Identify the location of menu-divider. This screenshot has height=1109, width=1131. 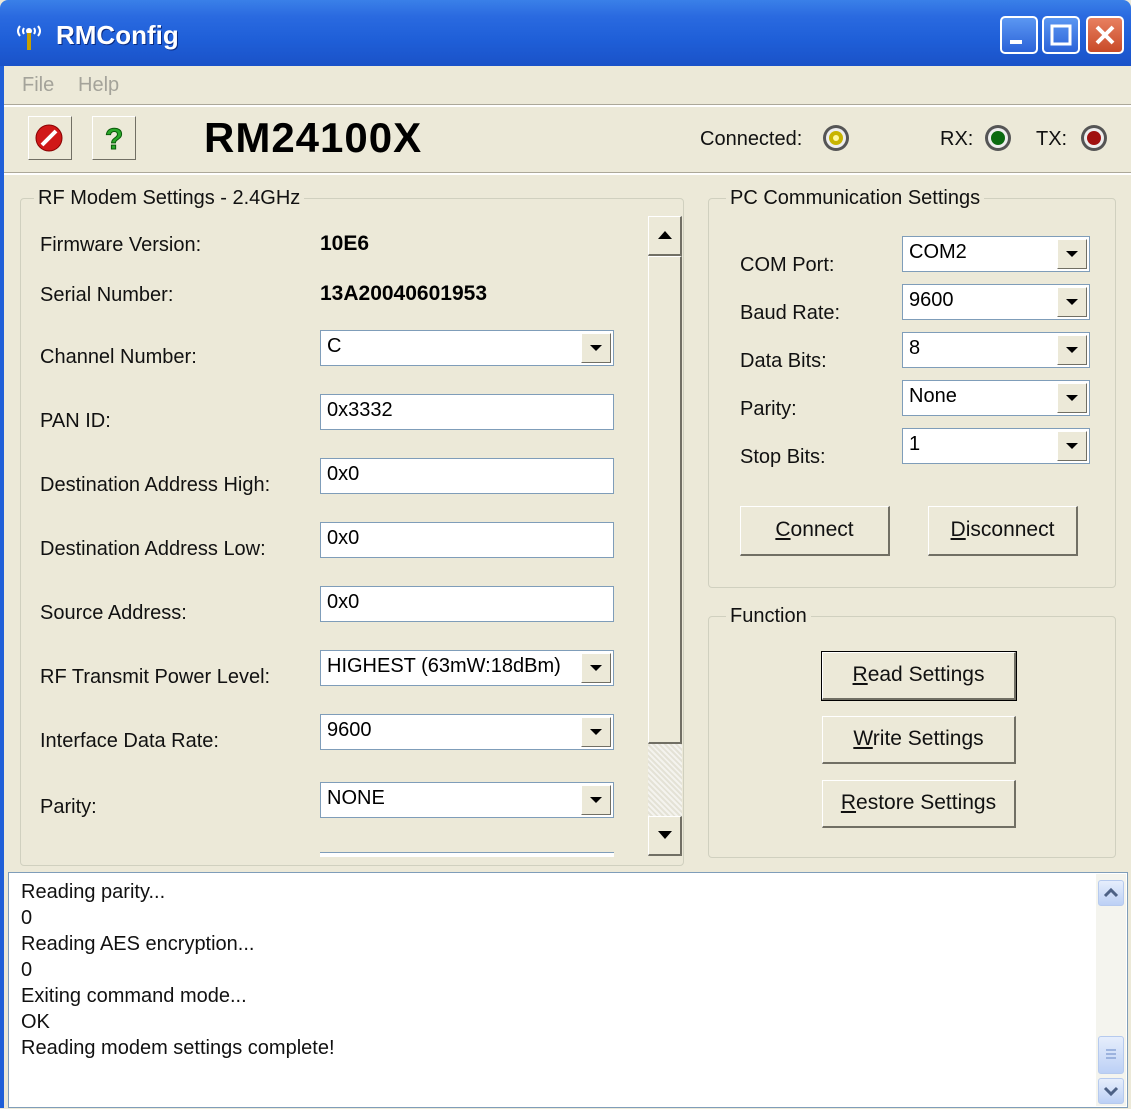
(565, 105).